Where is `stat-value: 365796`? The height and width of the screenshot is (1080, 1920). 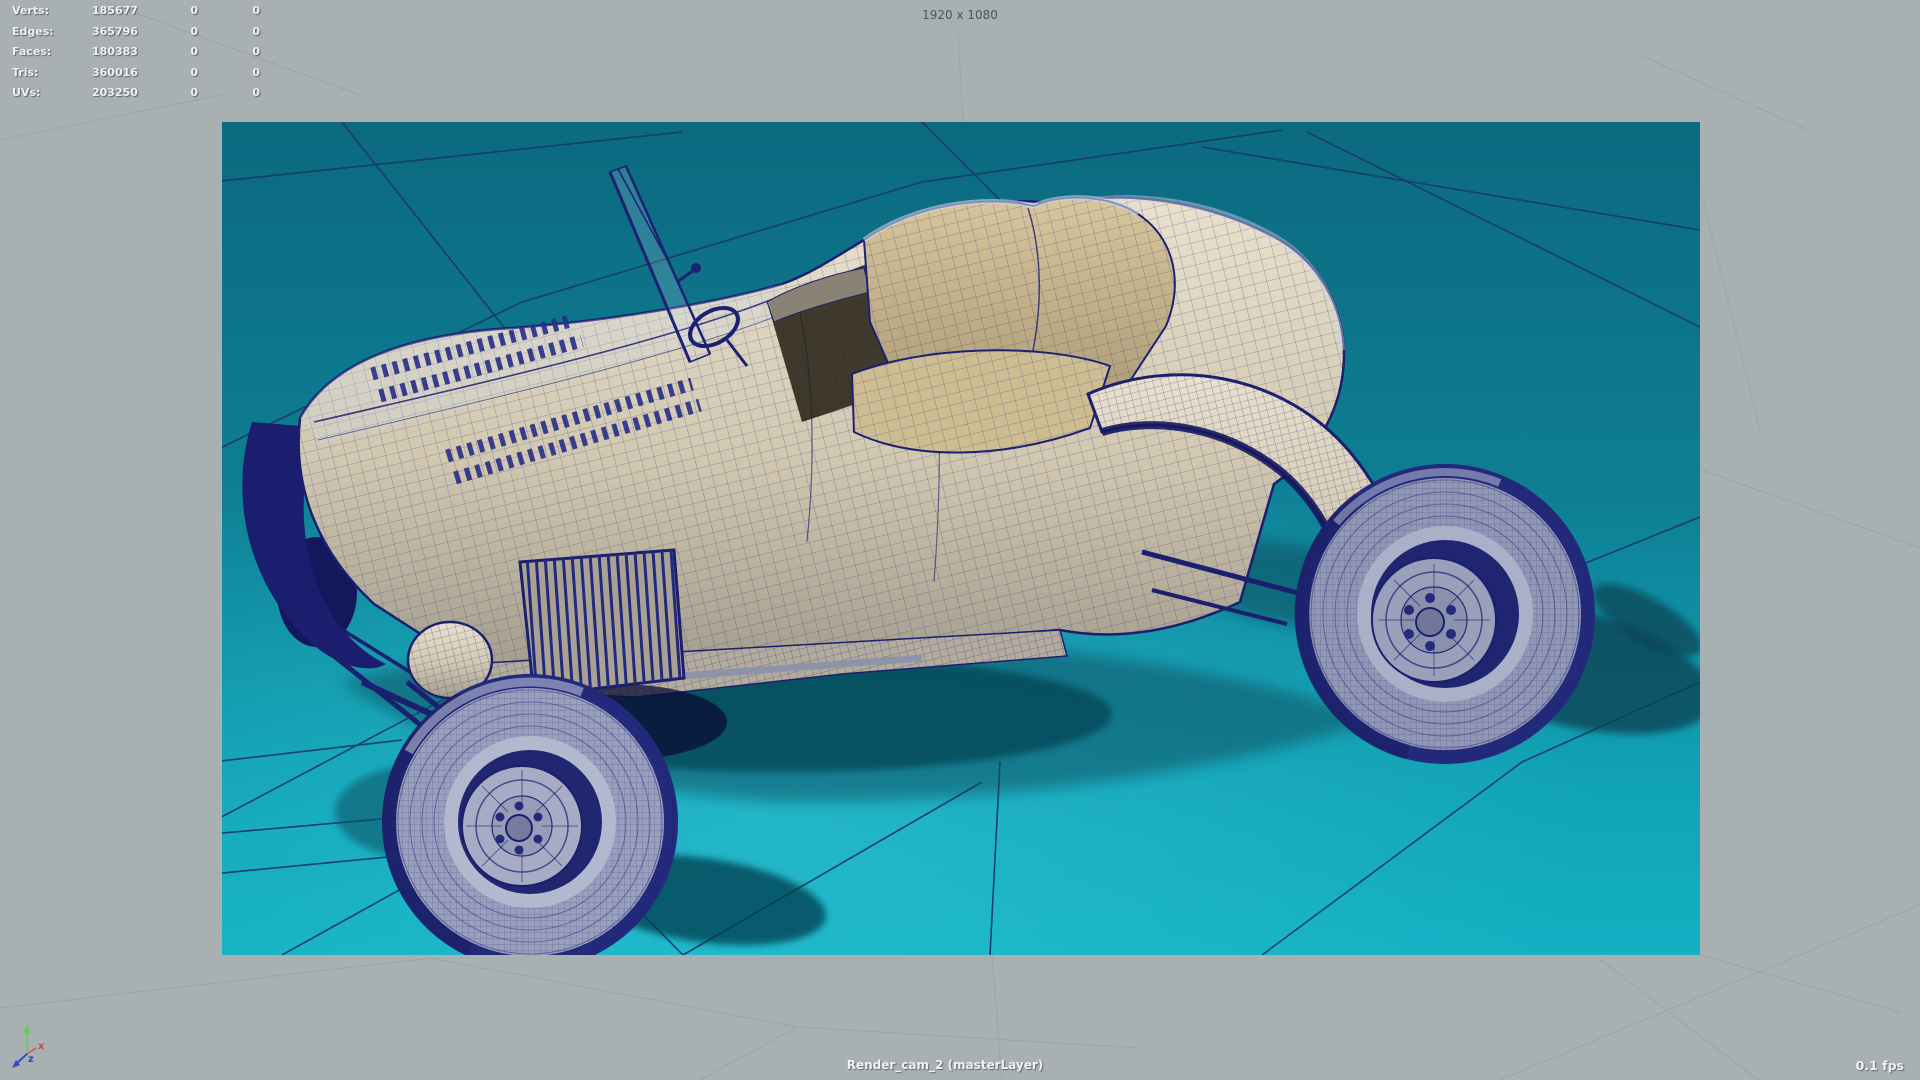
stat-value: 365796 is located at coordinates (115, 31).